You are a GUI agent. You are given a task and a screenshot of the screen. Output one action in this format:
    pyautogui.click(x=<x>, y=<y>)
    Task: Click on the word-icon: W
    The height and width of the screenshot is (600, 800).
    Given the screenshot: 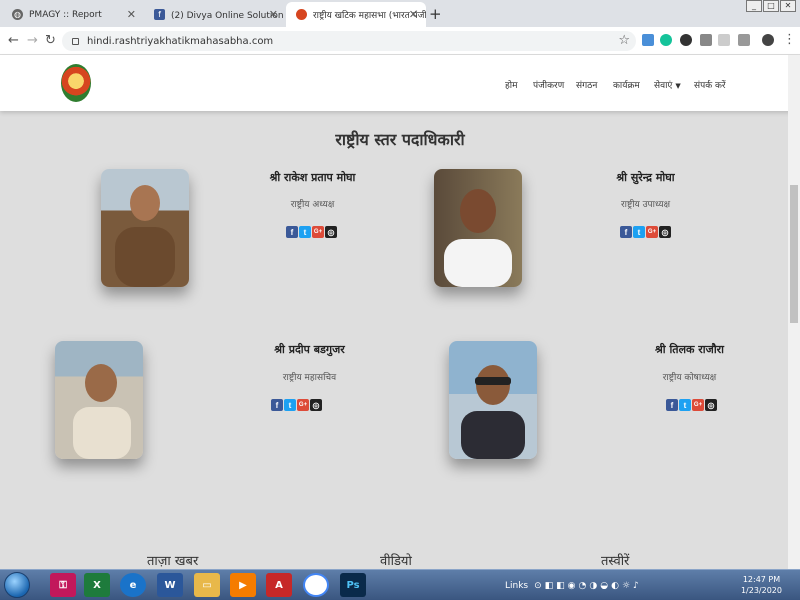 What is the action you would take?
    pyautogui.click(x=170, y=585)
    